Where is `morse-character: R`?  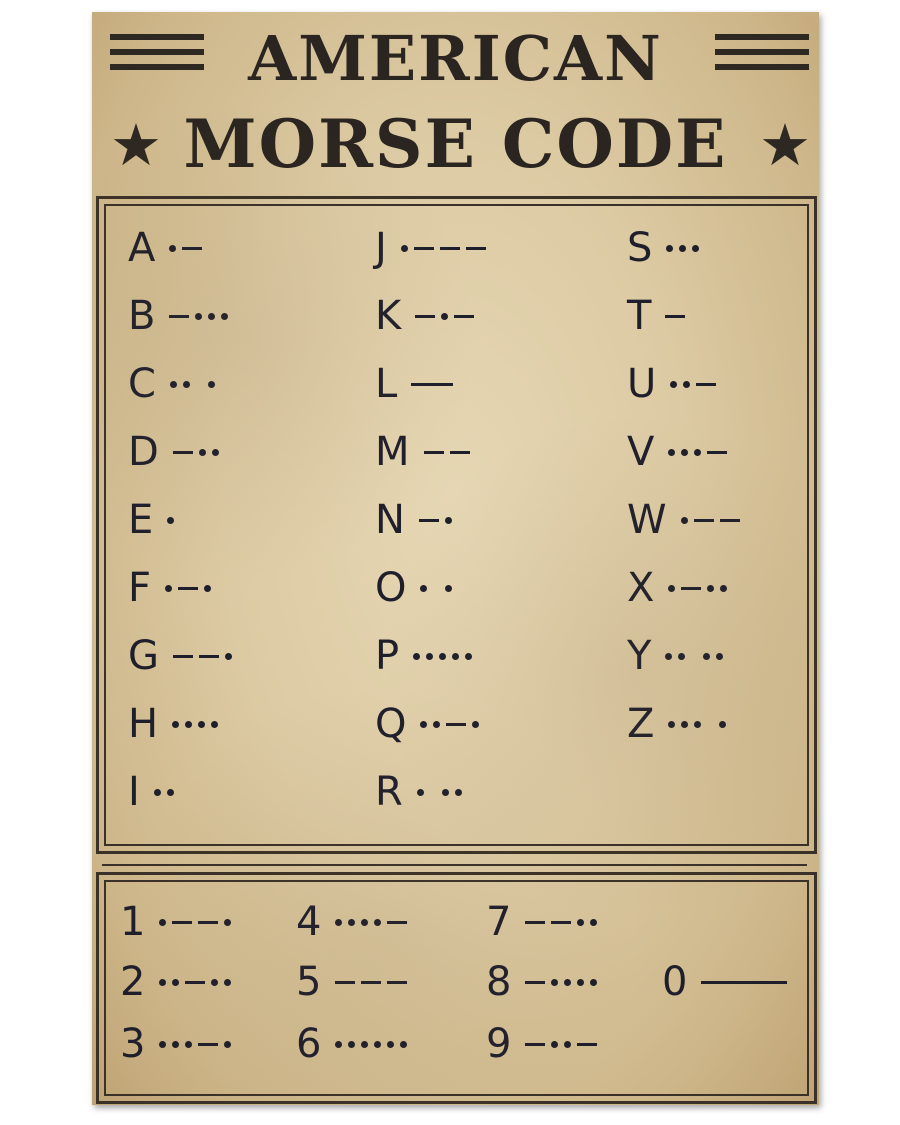 morse-character: R is located at coordinates (389, 792).